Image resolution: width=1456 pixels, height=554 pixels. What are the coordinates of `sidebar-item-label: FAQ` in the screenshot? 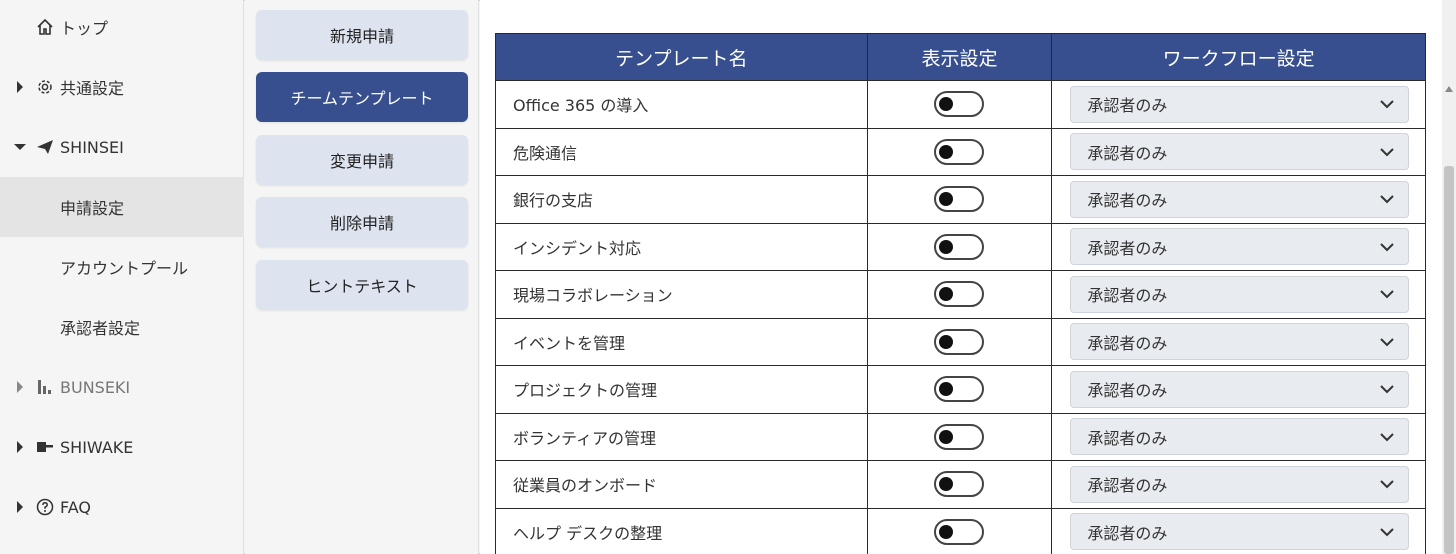 It's located at (75, 507).